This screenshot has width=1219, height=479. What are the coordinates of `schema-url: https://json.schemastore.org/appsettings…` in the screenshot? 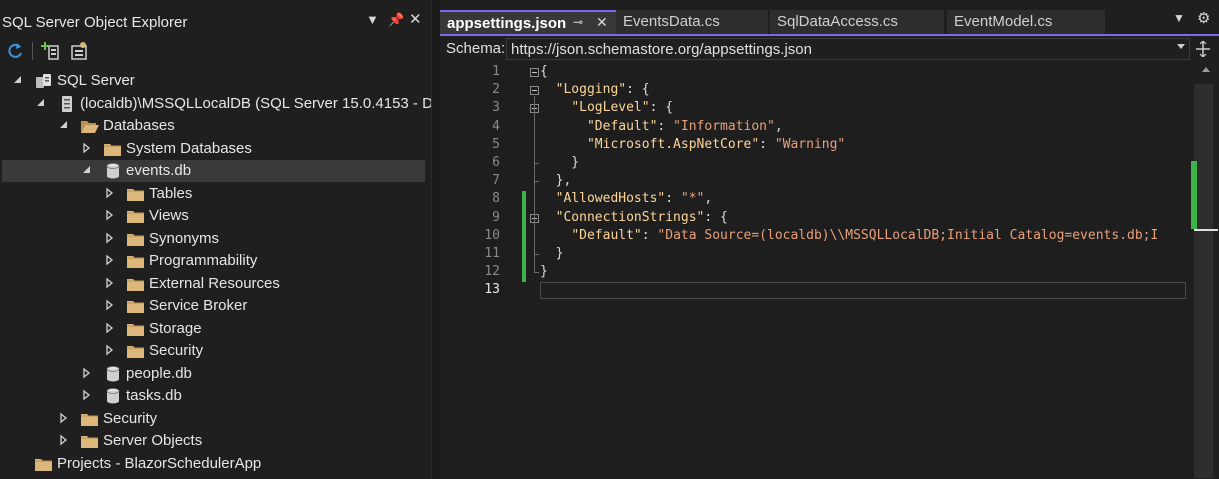 It's located at (661, 49).